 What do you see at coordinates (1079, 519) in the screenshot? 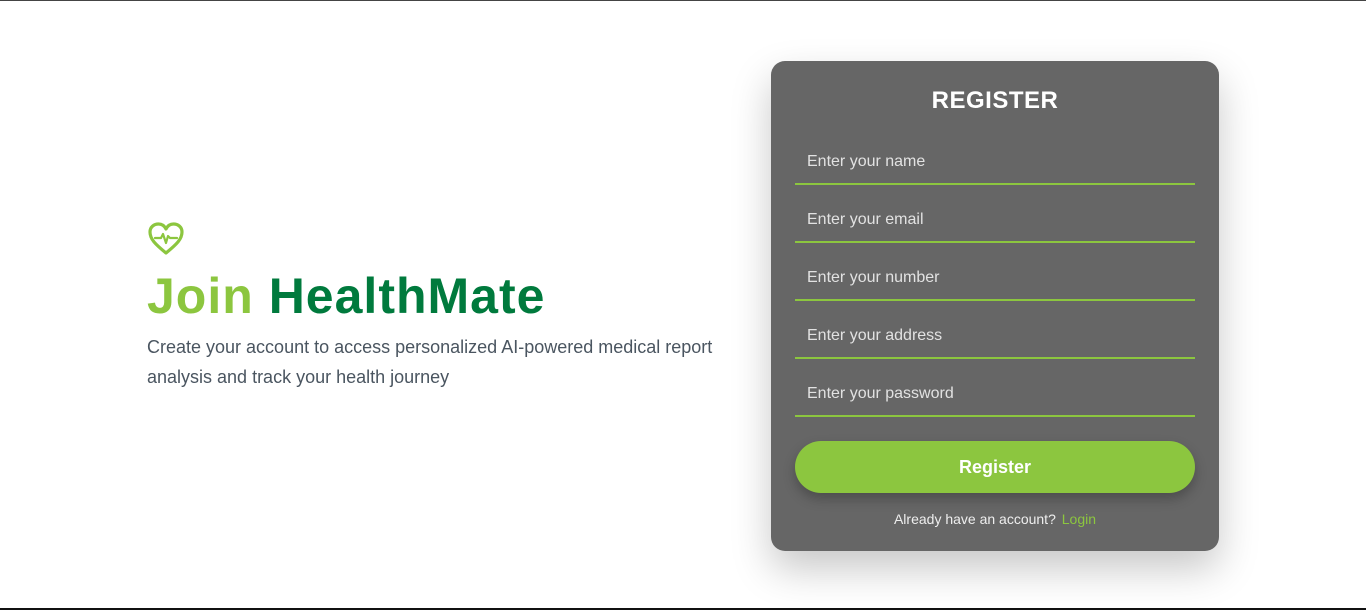
I see `login-link: Login` at bounding box center [1079, 519].